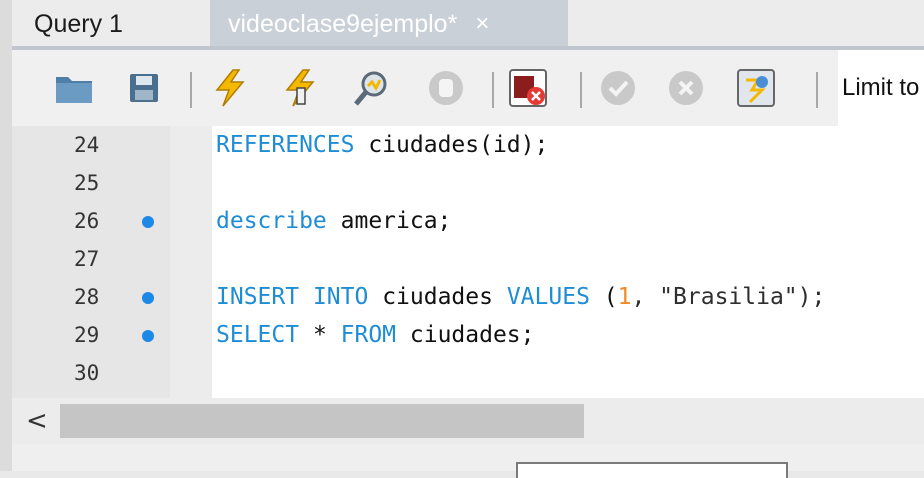  Describe the element at coordinates (468, 373) in the screenshot. I see `code-line: 30` at that location.